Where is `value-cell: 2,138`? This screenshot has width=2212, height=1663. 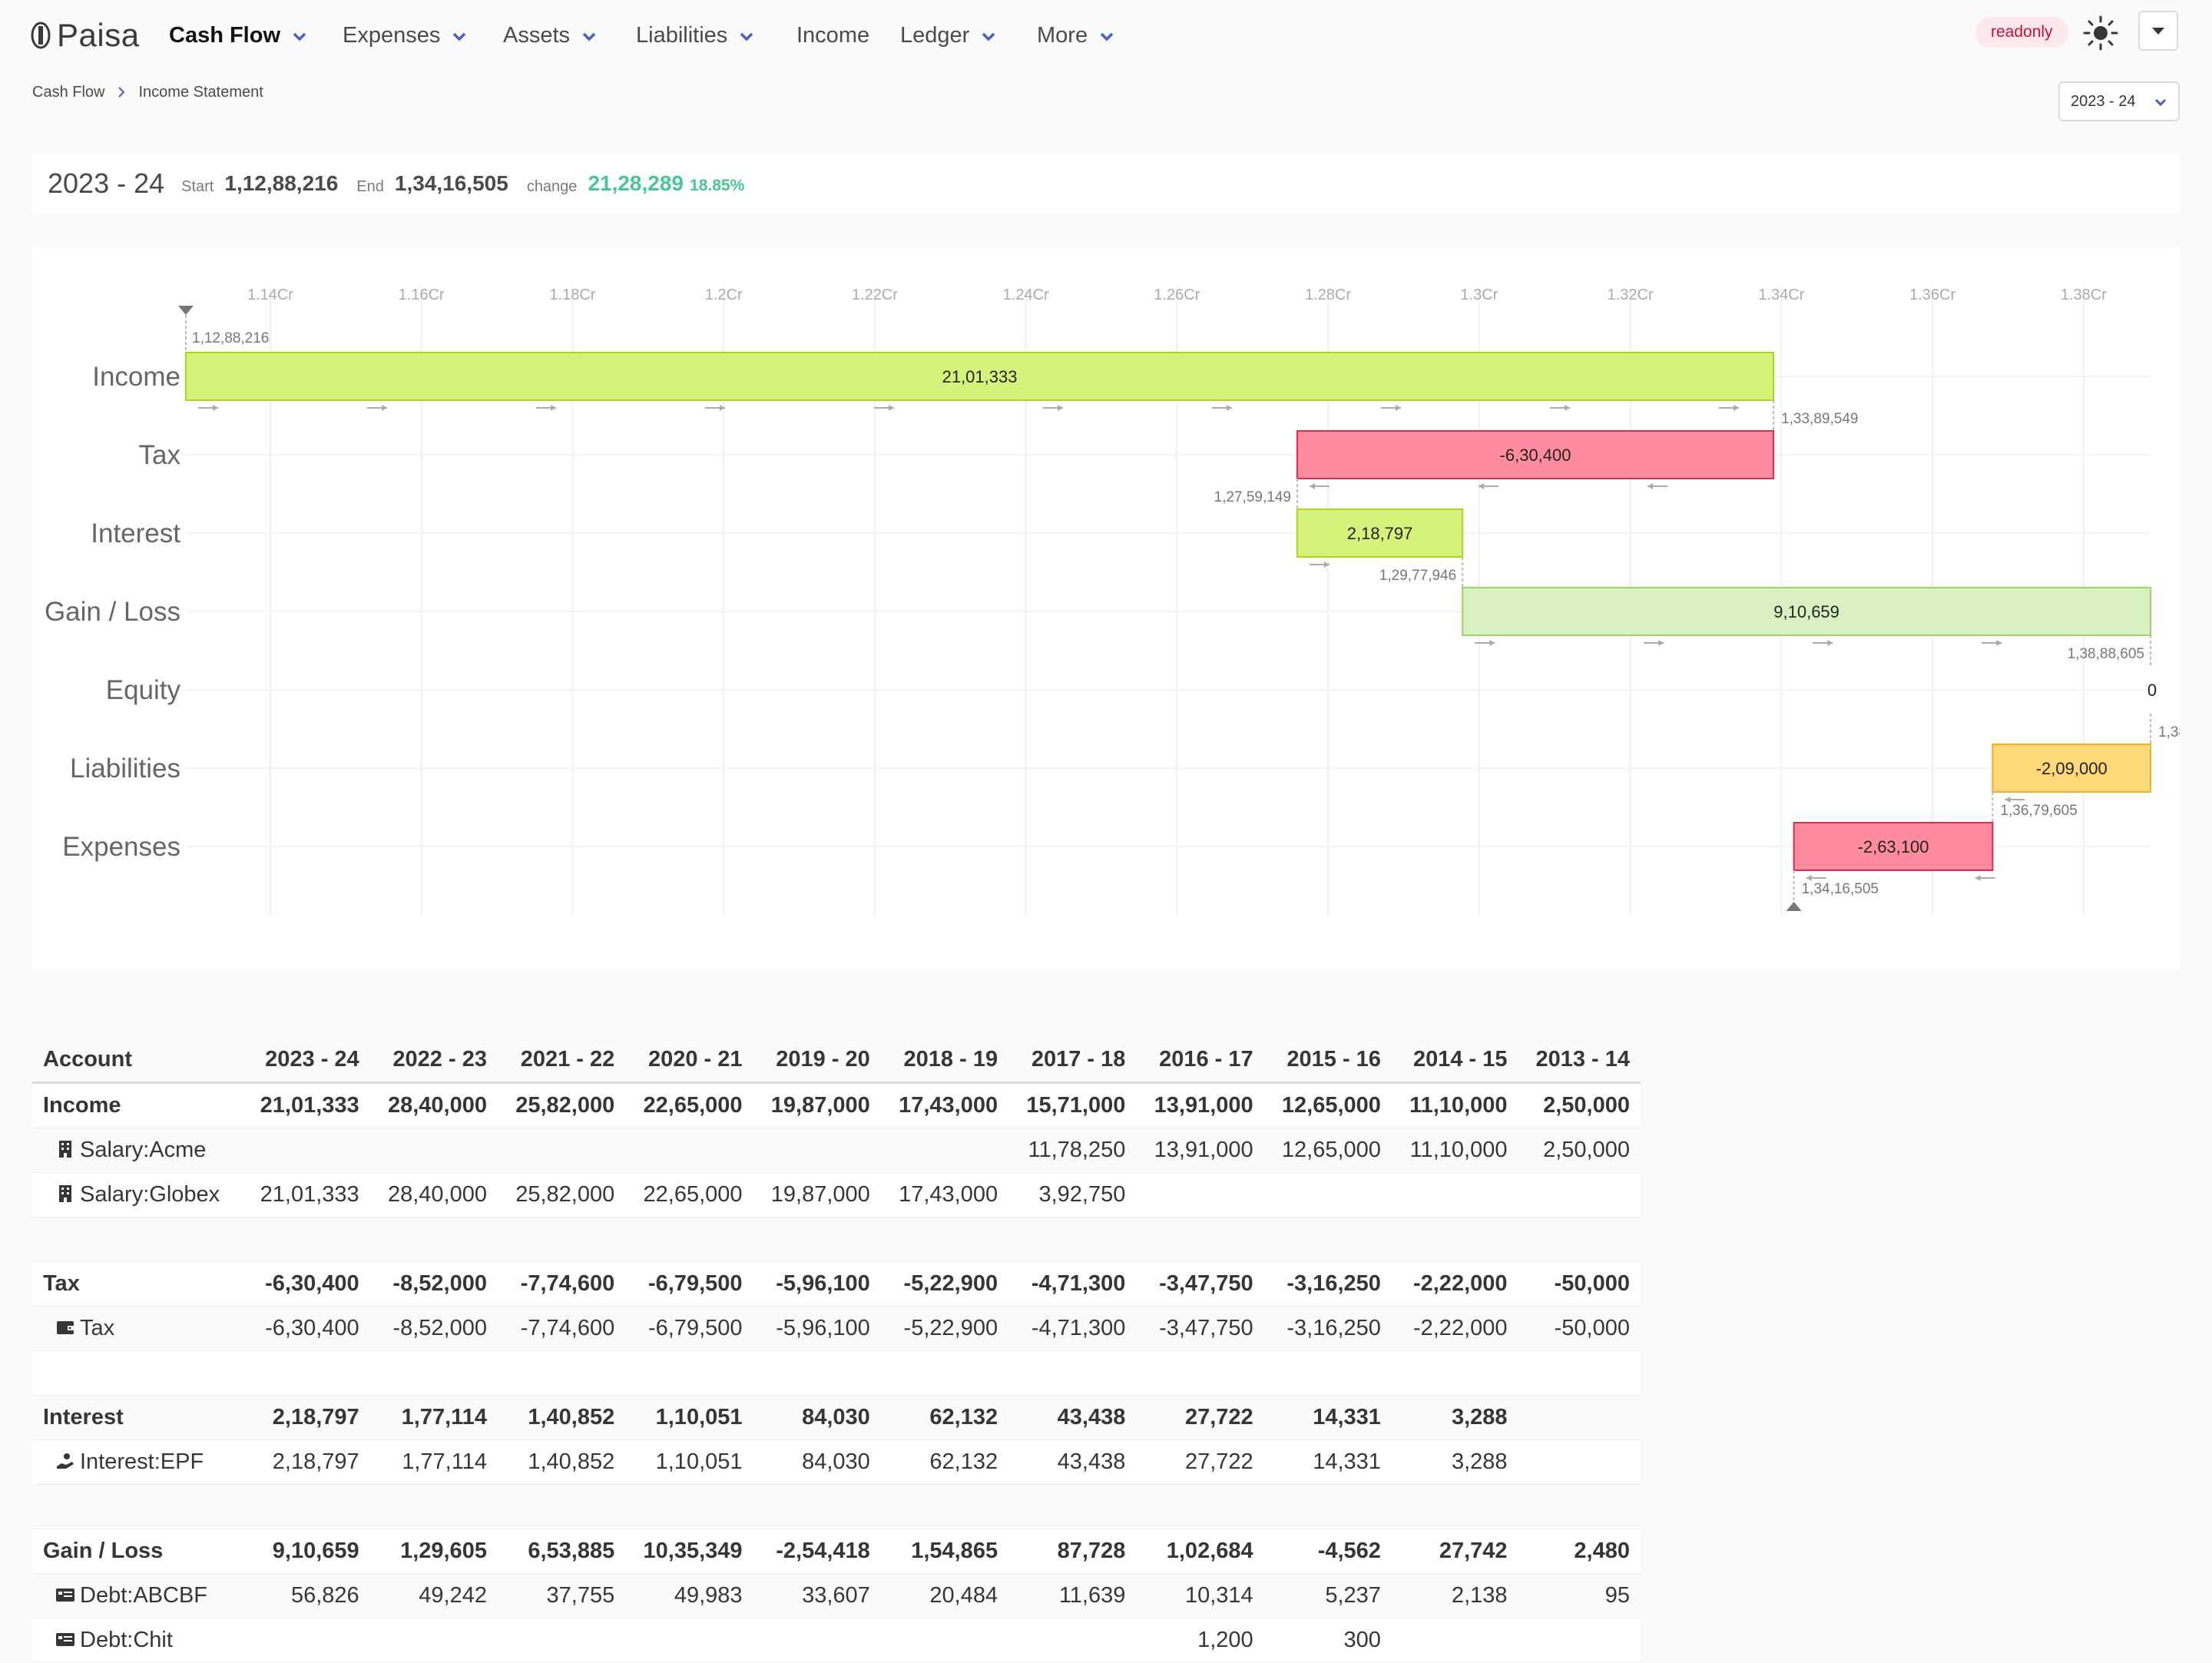 value-cell: 2,138 is located at coordinates (1454, 1596).